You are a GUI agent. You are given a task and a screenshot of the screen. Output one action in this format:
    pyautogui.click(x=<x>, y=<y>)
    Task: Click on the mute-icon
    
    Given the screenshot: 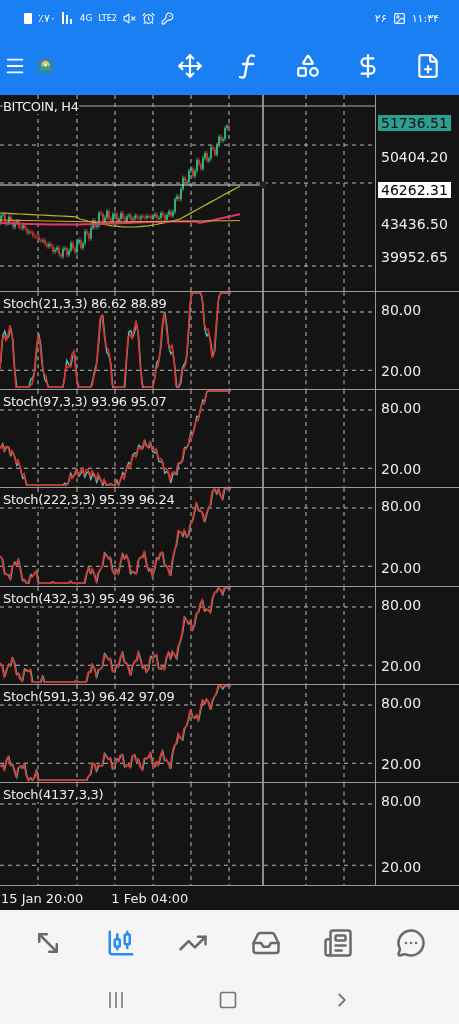 What is the action you would take?
    pyautogui.click(x=129, y=18)
    